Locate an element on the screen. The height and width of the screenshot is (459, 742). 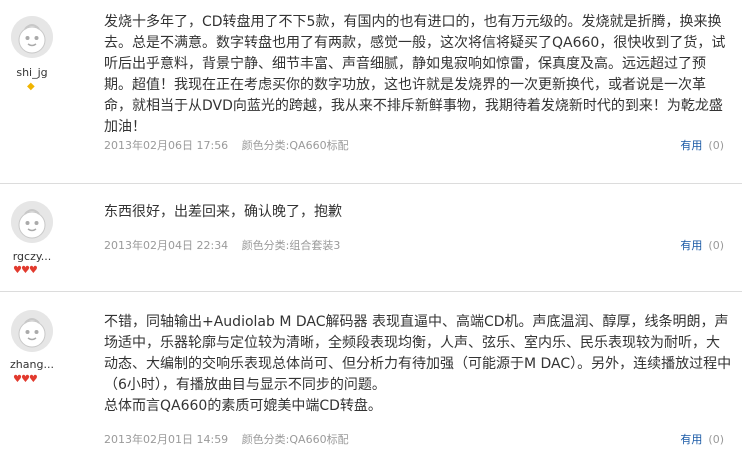
username: shi_jg is located at coordinates (32, 72).